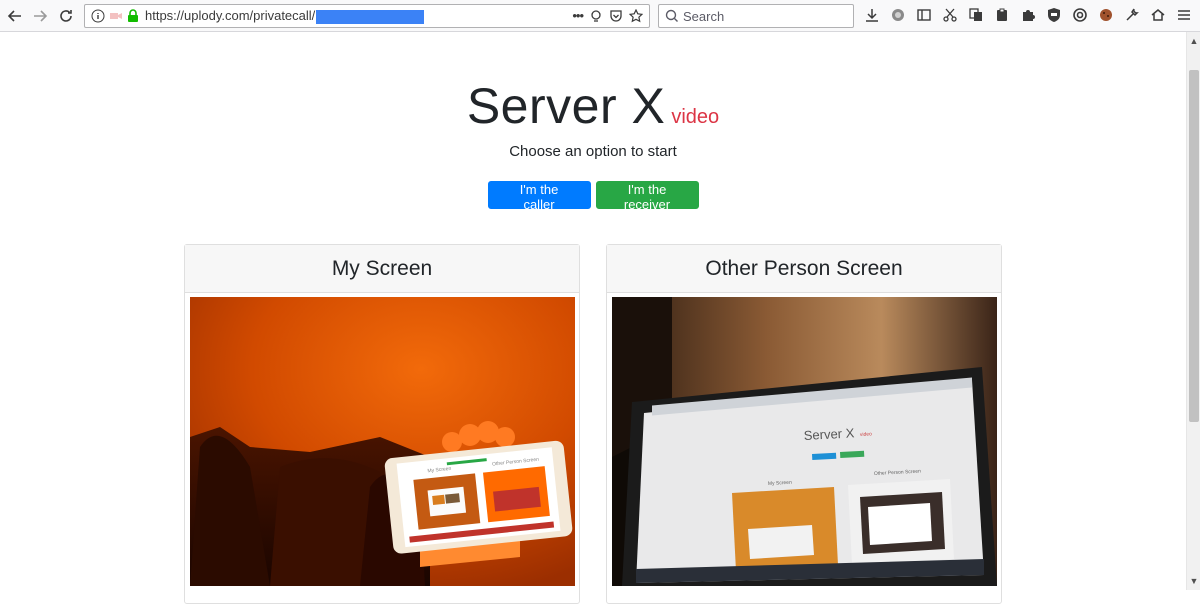 The width and height of the screenshot is (1200, 604). I want to click on page-subtitle: Choose an option to start, so click(593, 151).